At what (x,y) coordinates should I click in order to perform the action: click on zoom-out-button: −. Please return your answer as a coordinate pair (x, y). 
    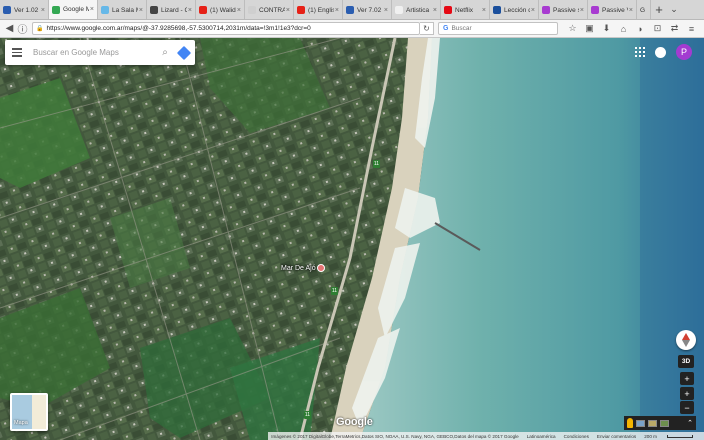
    Looking at the image, I should click on (687, 407).